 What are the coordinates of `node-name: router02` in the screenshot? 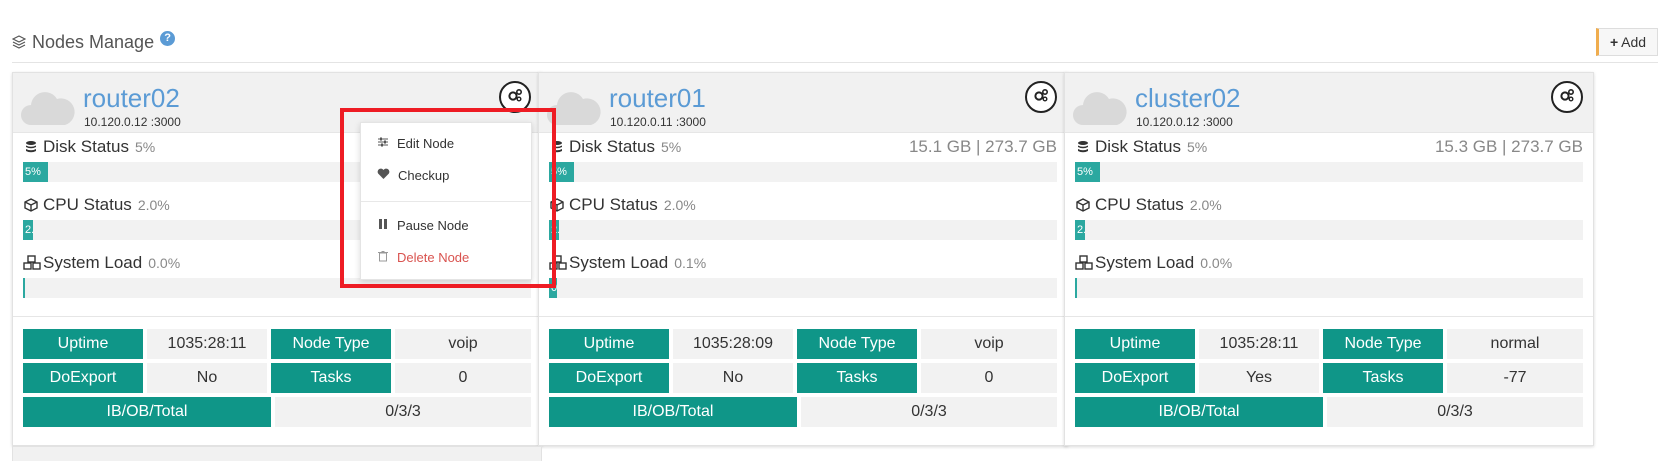 It's located at (131, 98).